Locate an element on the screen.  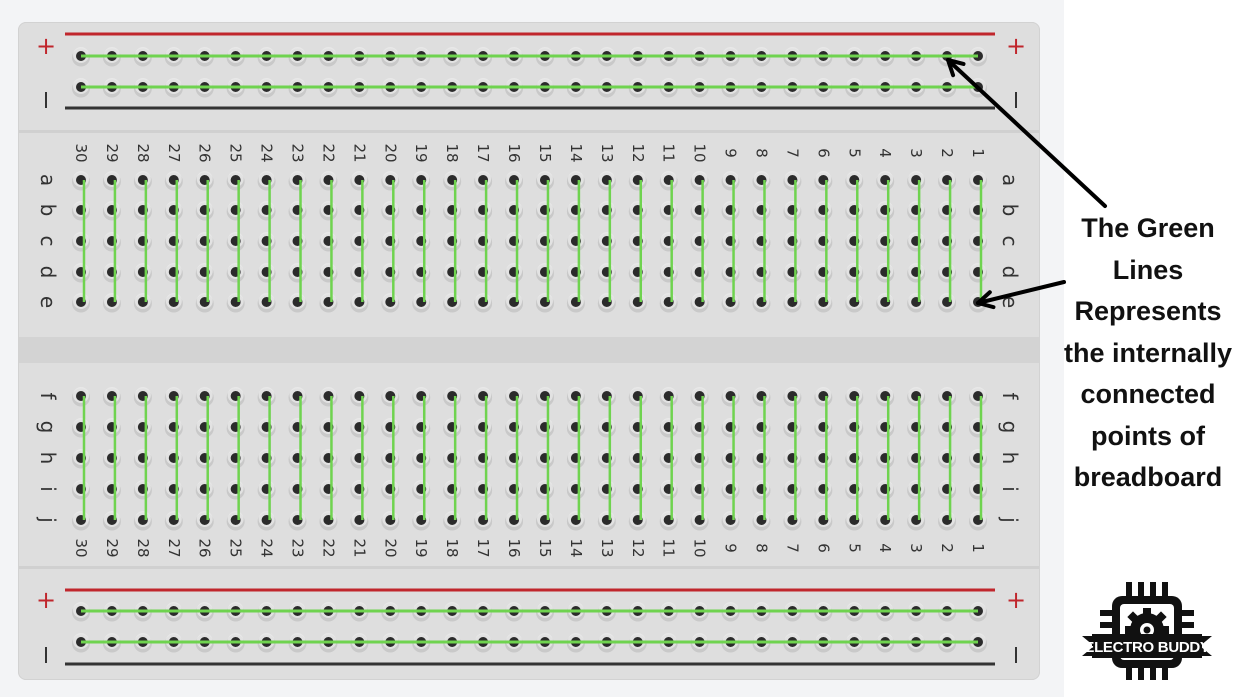
annotation-line: connected is located at coordinates (1148, 394).